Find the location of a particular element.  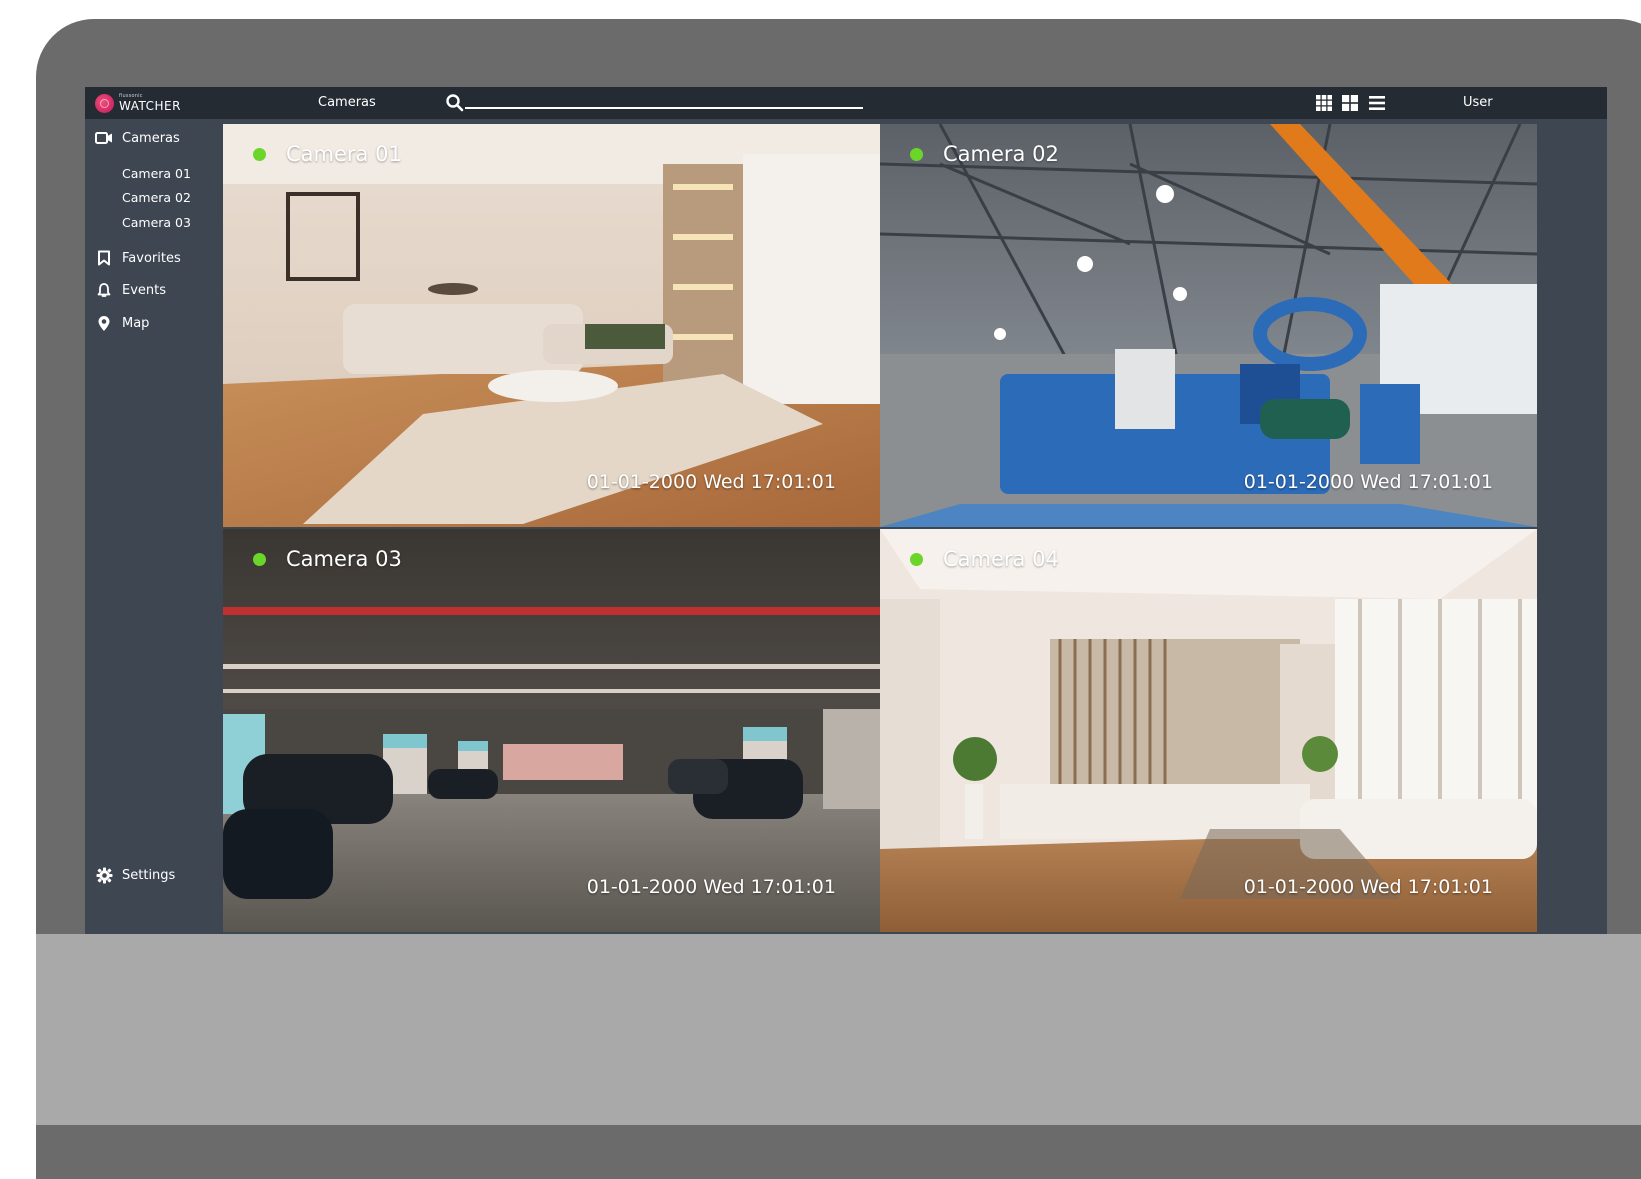

camera-title: Camera 03 is located at coordinates (327, 559).